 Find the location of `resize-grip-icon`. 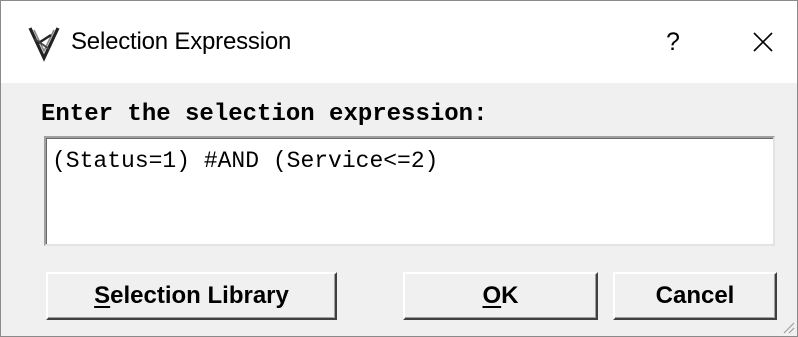

resize-grip-icon is located at coordinates (787, 326).